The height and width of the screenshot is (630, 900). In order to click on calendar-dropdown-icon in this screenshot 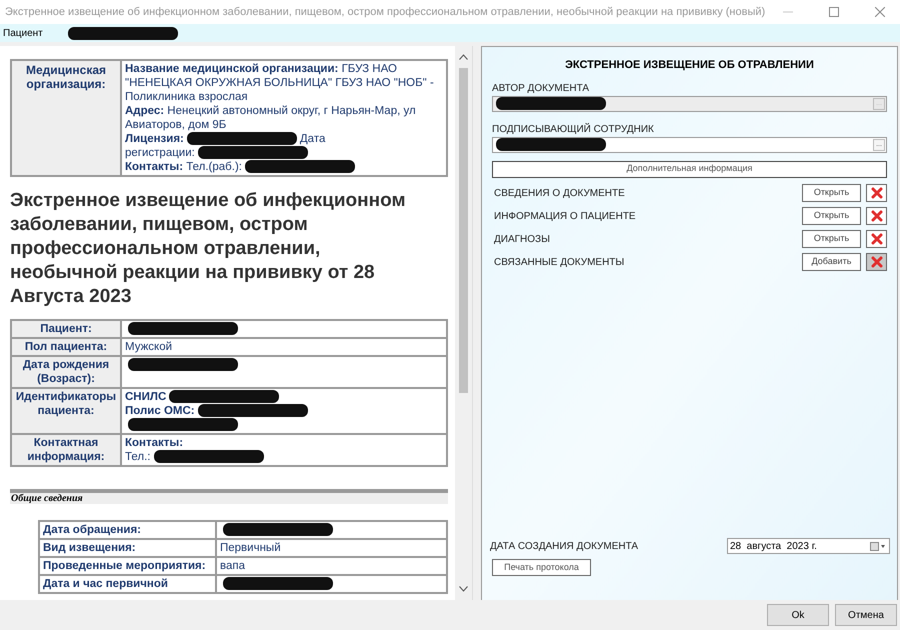, I will do `click(878, 546)`.